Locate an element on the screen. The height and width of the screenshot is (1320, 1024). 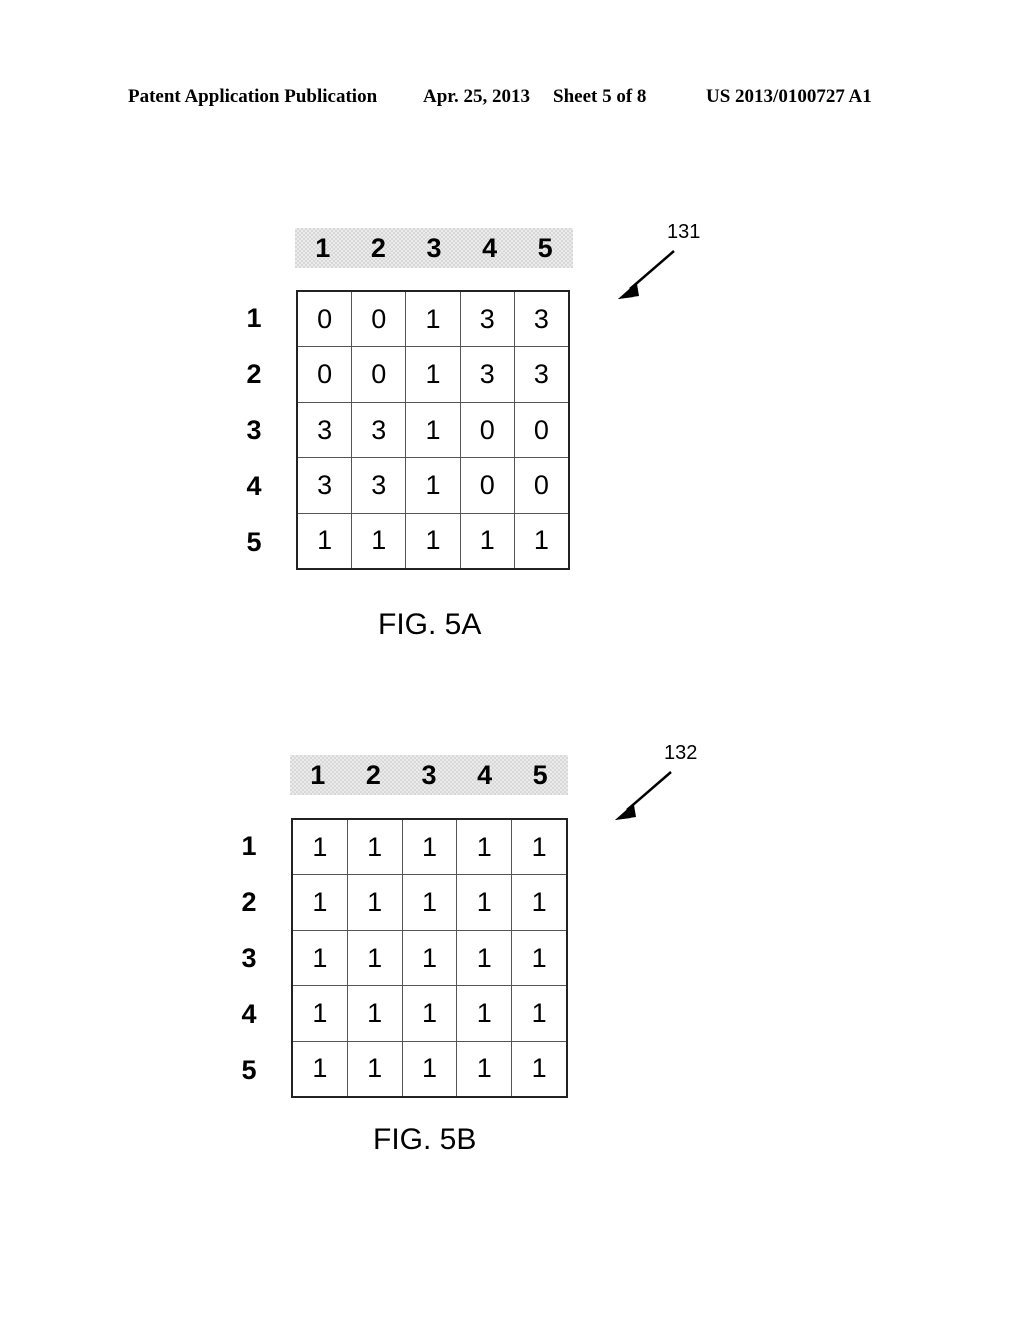
fig-5b-cell-r5c3: 1 is located at coordinates (429, 1069).